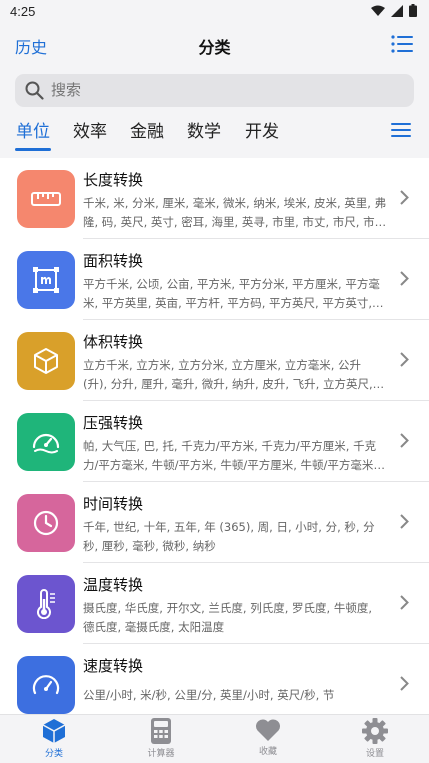 The width and height of the screenshot is (429, 763). What do you see at coordinates (374, 754) in the screenshot?
I see `nav-label: 设置` at bounding box center [374, 754].